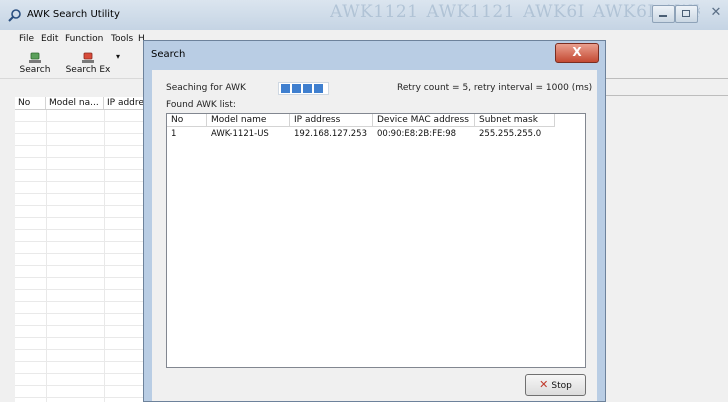 The image size is (728, 402). Describe the element at coordinates (201, 105) in the screenshot. I see `found-list-label: Found AWK list:` at that location.